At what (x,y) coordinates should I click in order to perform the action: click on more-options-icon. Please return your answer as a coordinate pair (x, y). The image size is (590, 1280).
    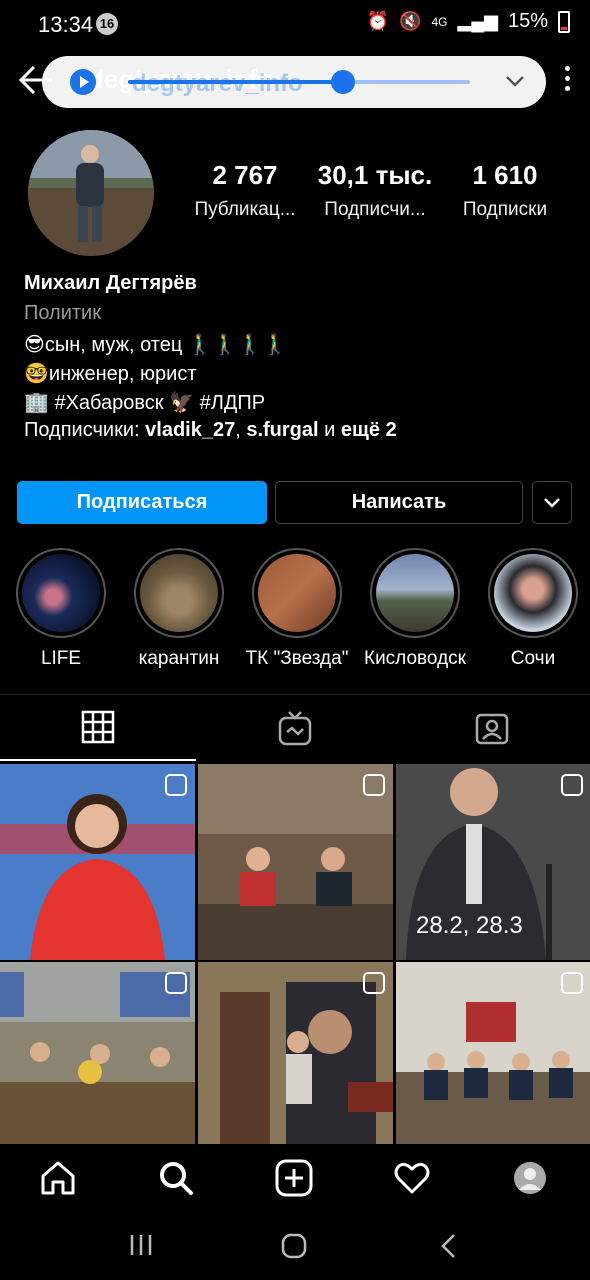
    Looking at the image, I should click on (567, 83).